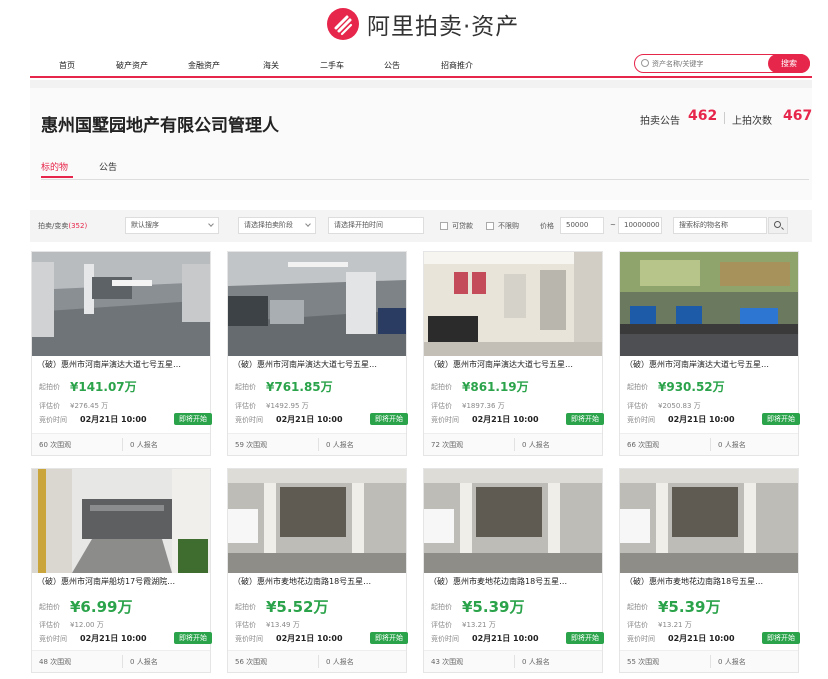  I want to click on auction-times-label: 上拍次数, so click(752, 121).